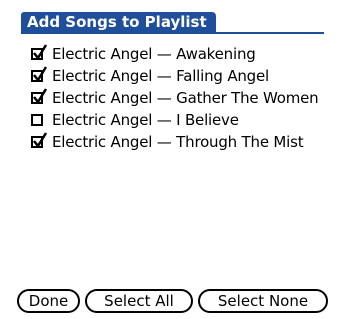 The height and width of the screenshot is (319, 337). What do you see at coordinates (263, 301) in the screenshot?
I see `select-none-button: Select None` at bounding box center [263, 301].